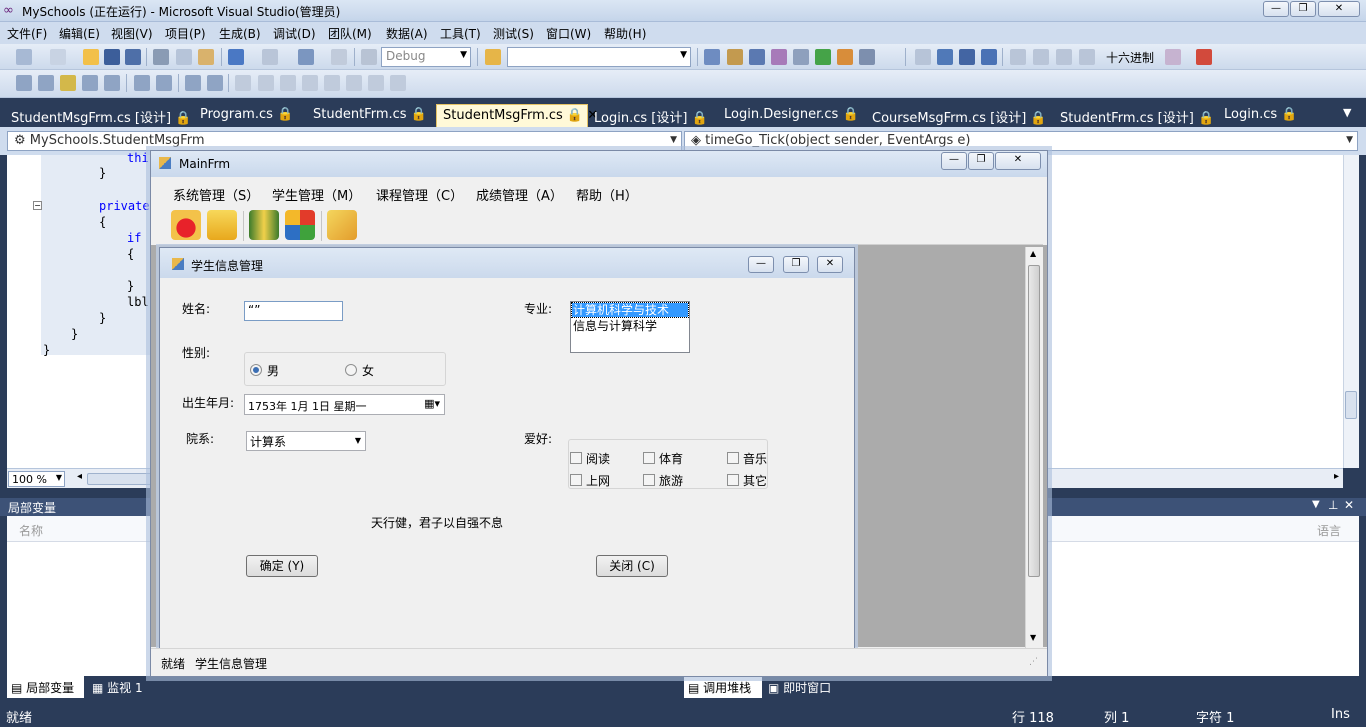 The height and width of the screenshot is (727, 1366). What do you see at coordinates (370, 115) in the screenshot?
I see `tab-studentfrm-cs: StudentFrm.cs 🔒` at bounding box center [370, 115].